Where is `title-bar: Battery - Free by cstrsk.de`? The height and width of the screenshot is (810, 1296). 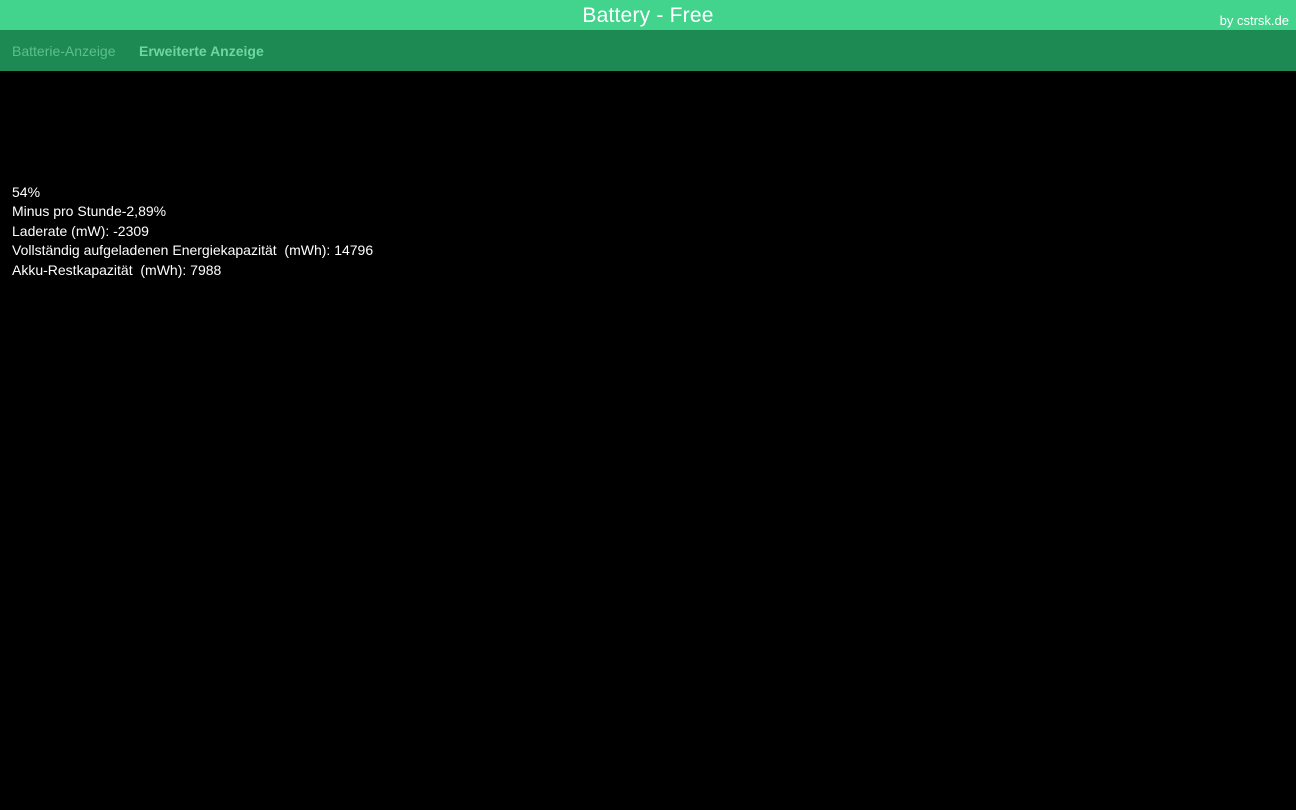 title-bar: Battery - Free by cstrsk.de is located at coordinates (648, 15).